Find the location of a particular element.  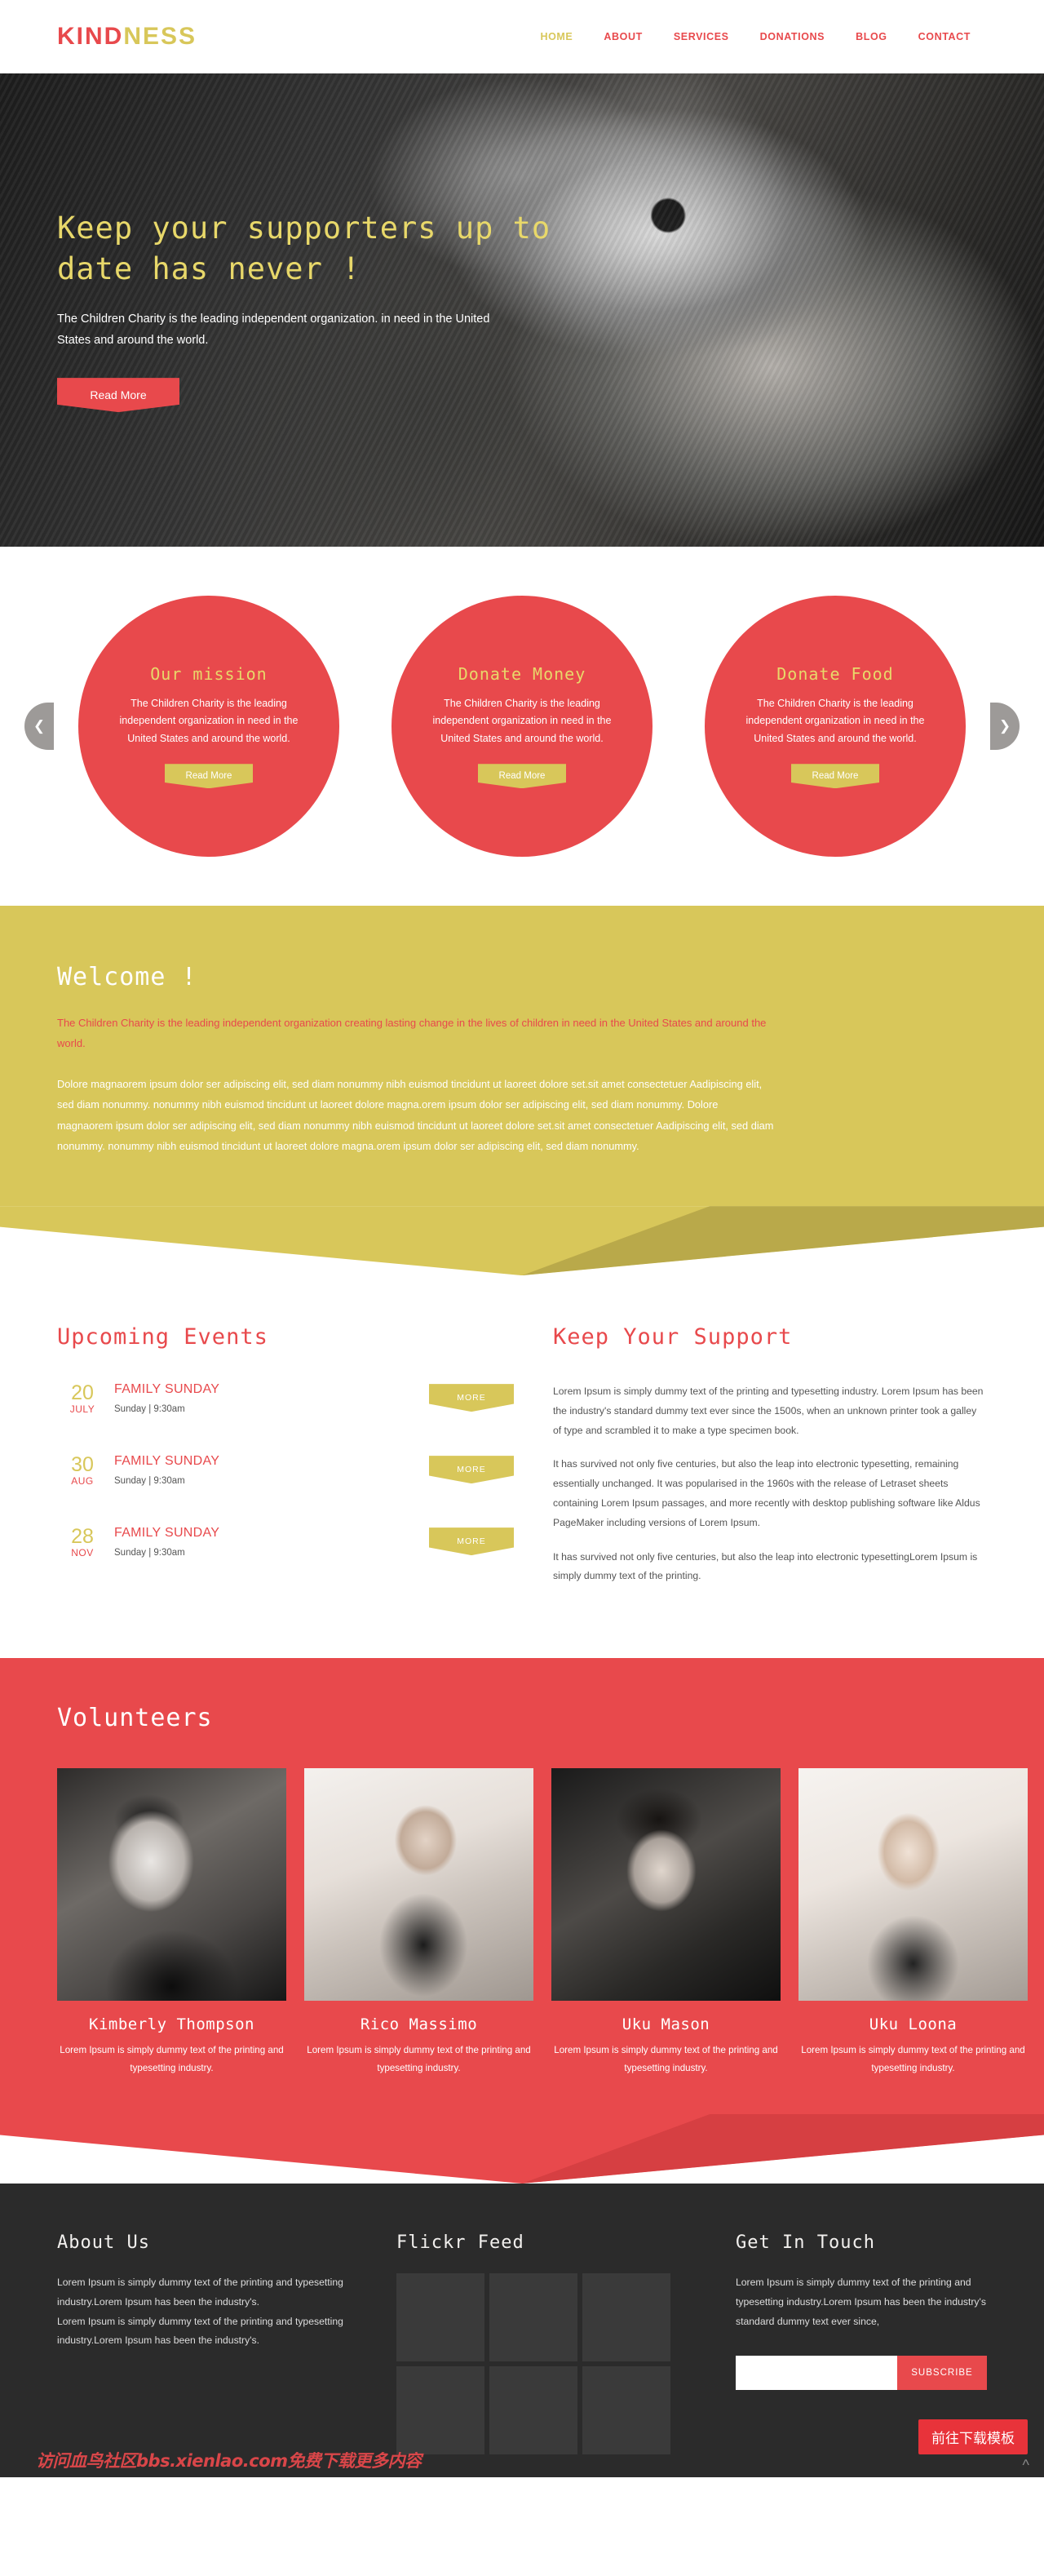

logo-part-kind: KIND is located at coordinates (90, 36).